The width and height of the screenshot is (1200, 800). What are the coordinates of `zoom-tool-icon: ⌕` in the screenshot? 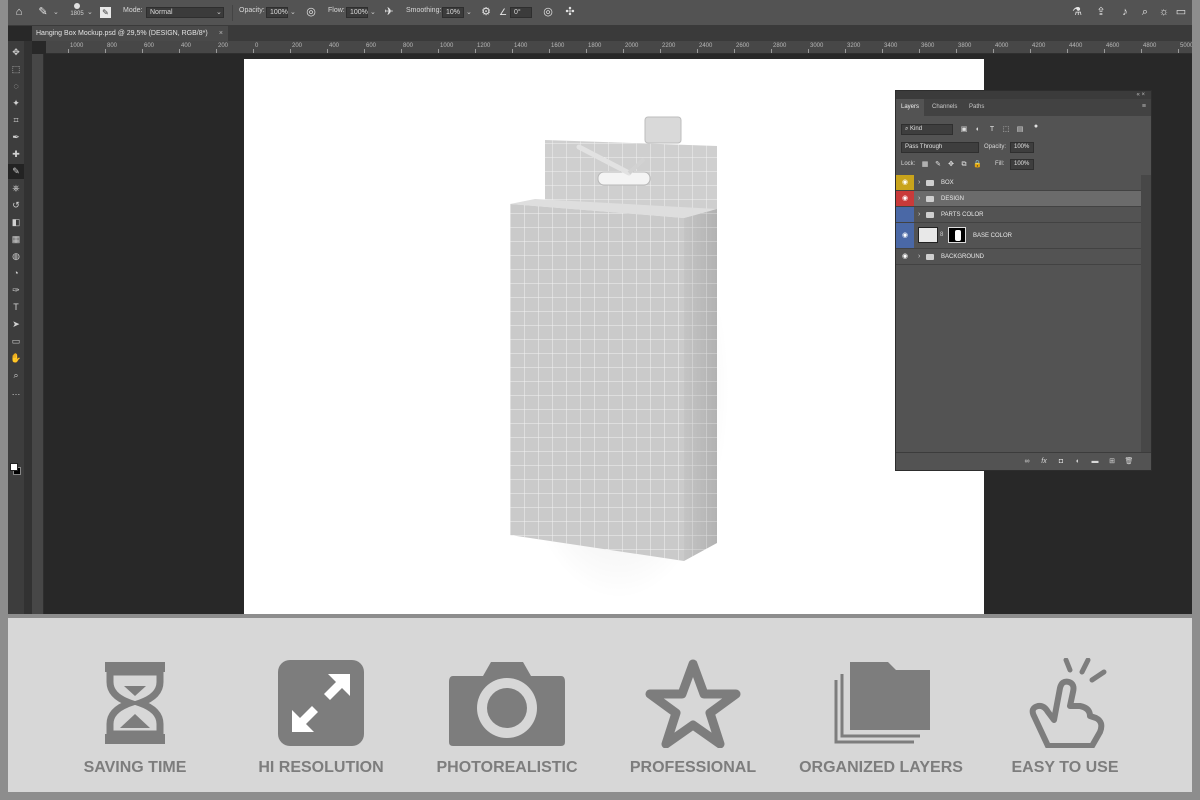 It's located at (16, 375).